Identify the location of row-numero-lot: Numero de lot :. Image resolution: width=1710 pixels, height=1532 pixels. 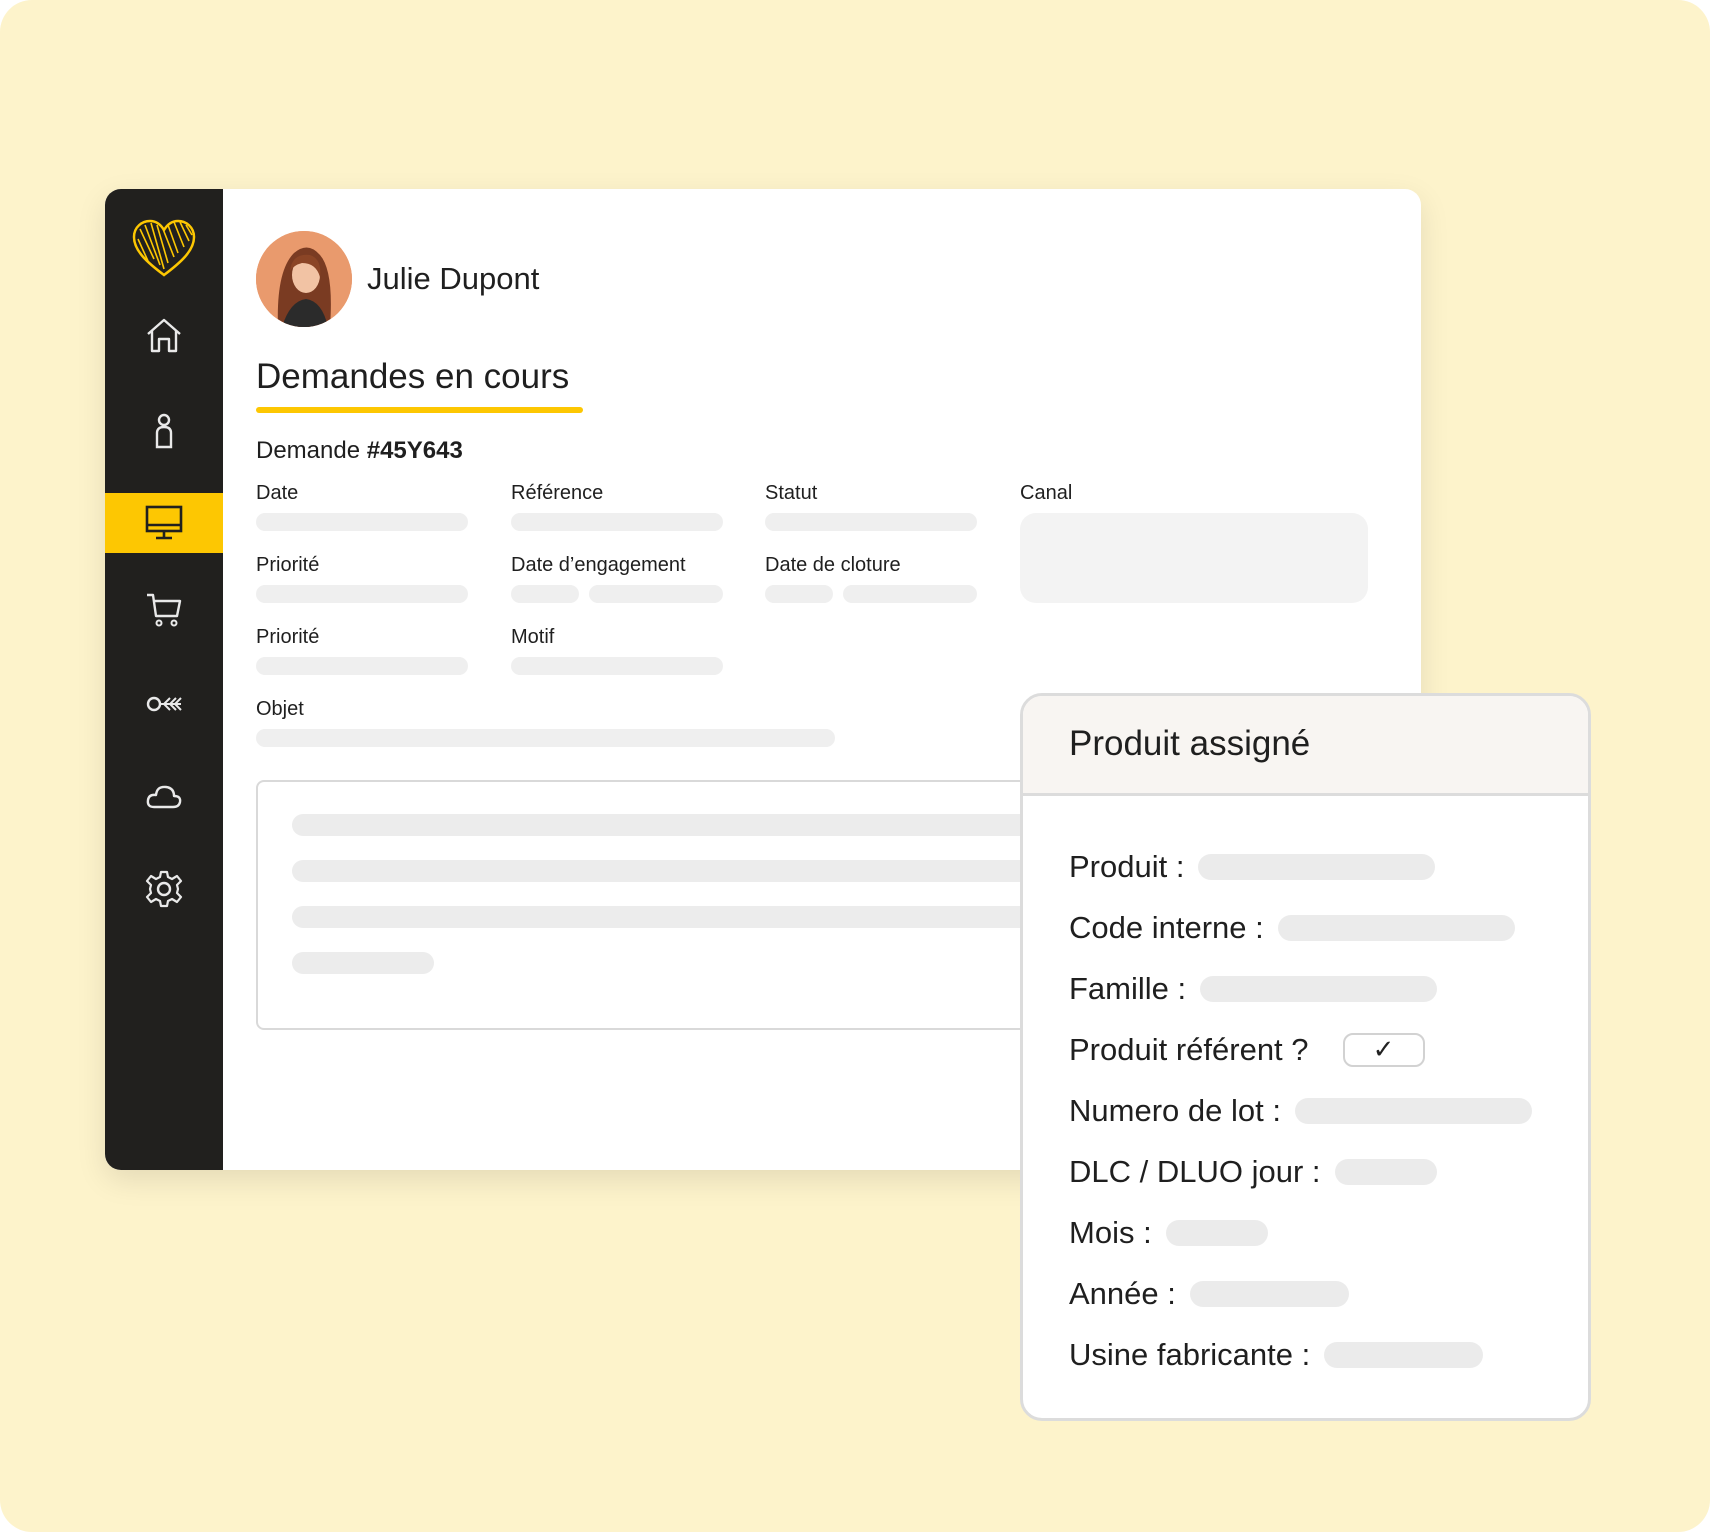
(1300, 1111).